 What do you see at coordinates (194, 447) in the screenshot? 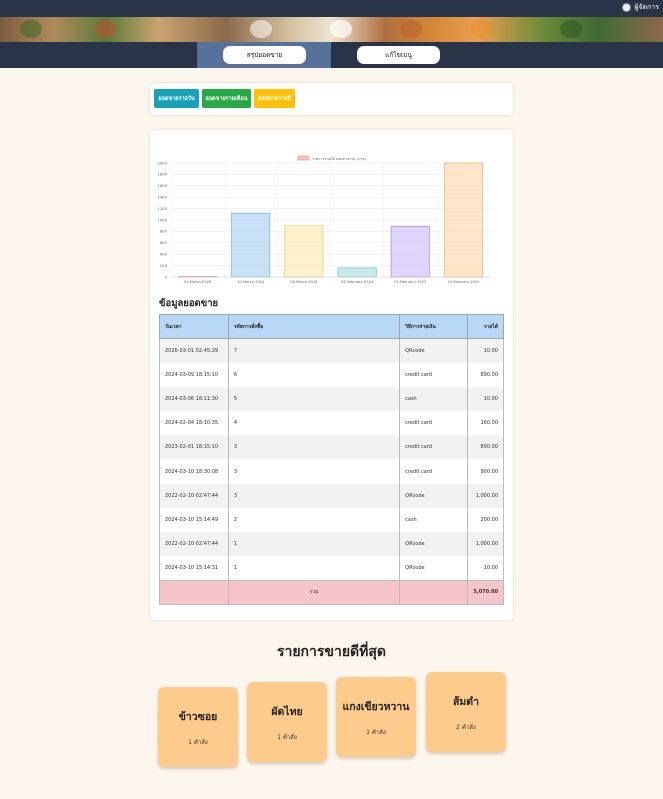
I see `cell-datetime: 2023-02-01 18:15:10` at bounding box center [194, 447].